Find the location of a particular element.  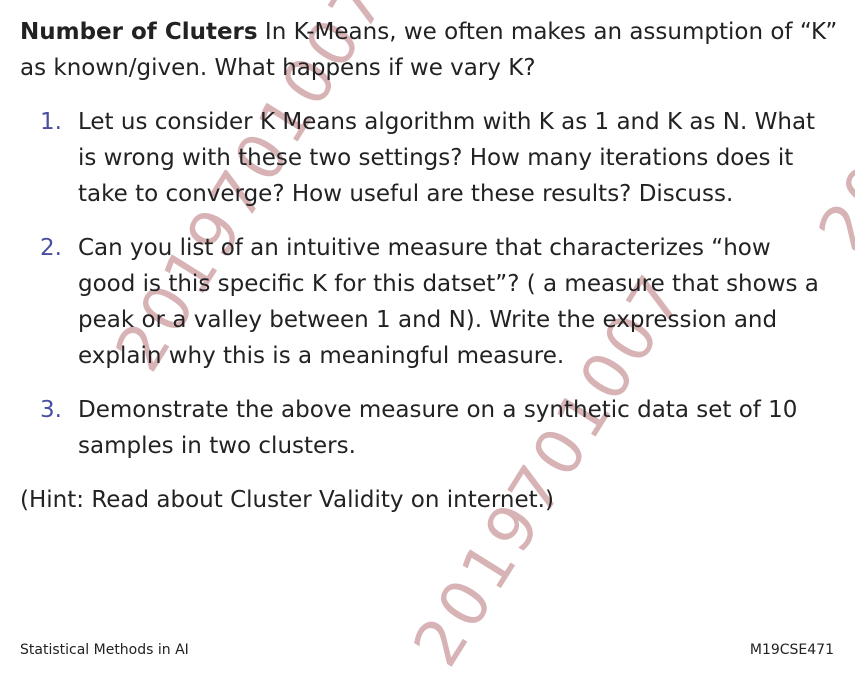

footer-course-code: M19CSE471 is located at coordinates (791, 650).